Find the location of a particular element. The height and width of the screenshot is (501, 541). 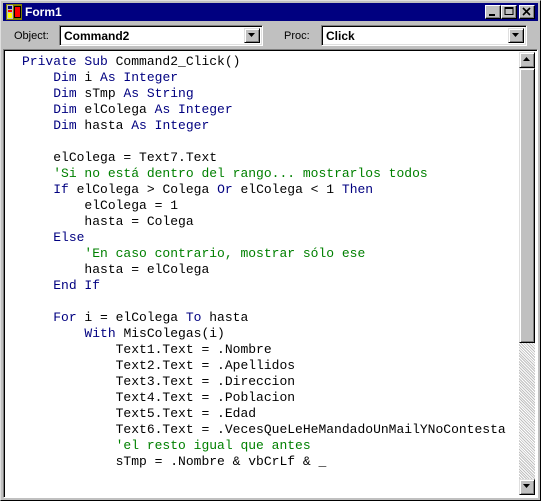

object-dropdown-button is located at coordinates (252, 35).